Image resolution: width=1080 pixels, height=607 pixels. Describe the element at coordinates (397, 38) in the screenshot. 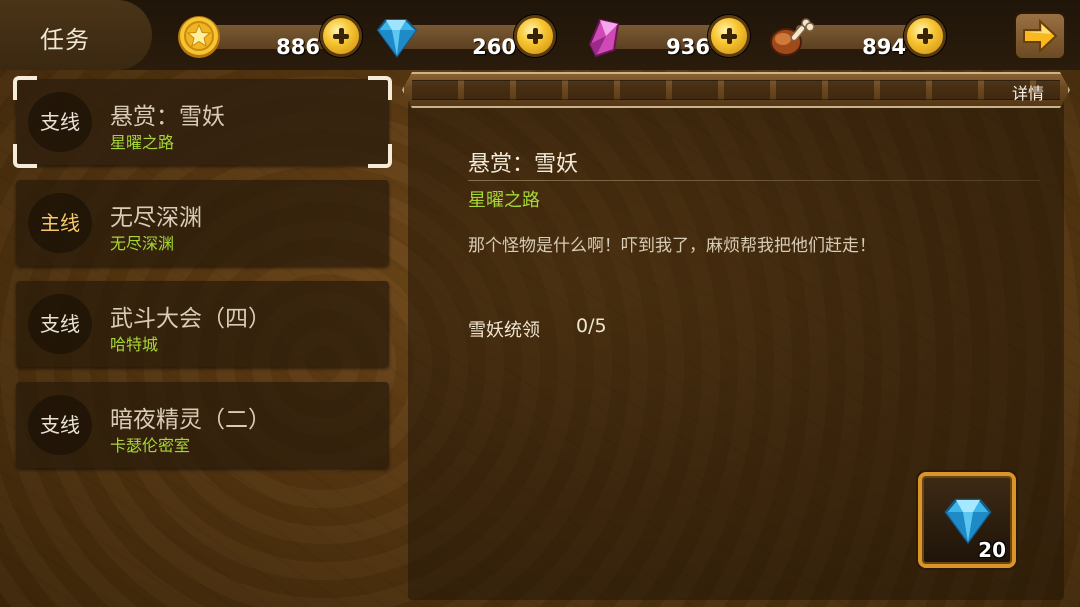

I see `blue-diamond-icon` at that location.